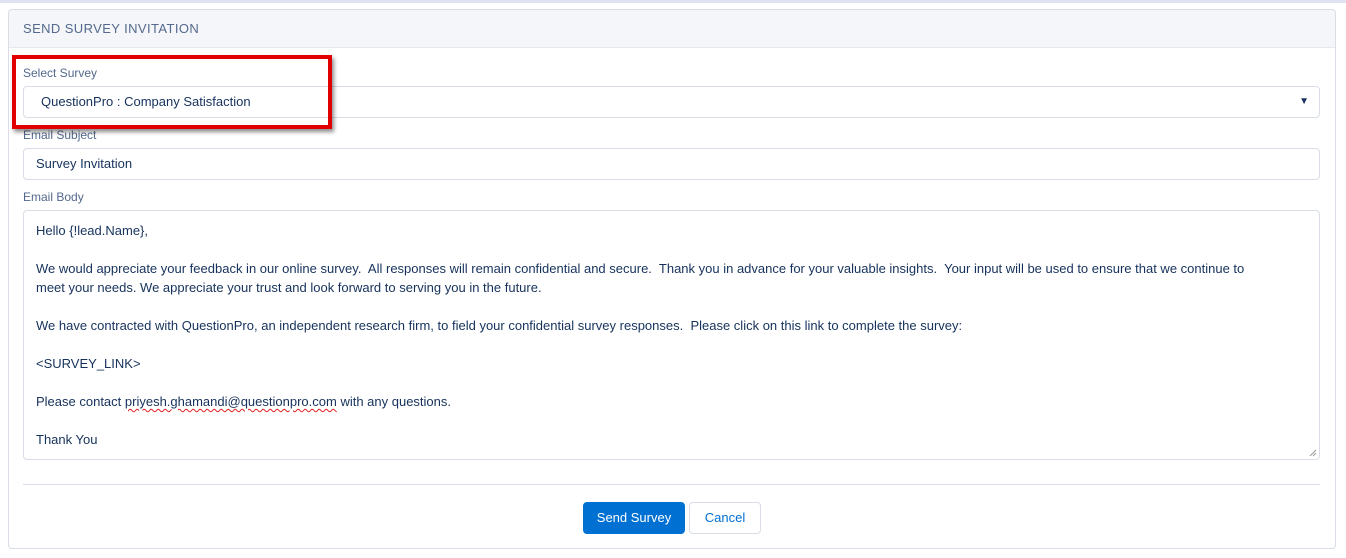 The image size is (1346, 558). What do you see at coordinates (672, 29) in the screenshot?
I see `card-title: SEND SURVEY INVITATION` at bounding box center [672, 29].